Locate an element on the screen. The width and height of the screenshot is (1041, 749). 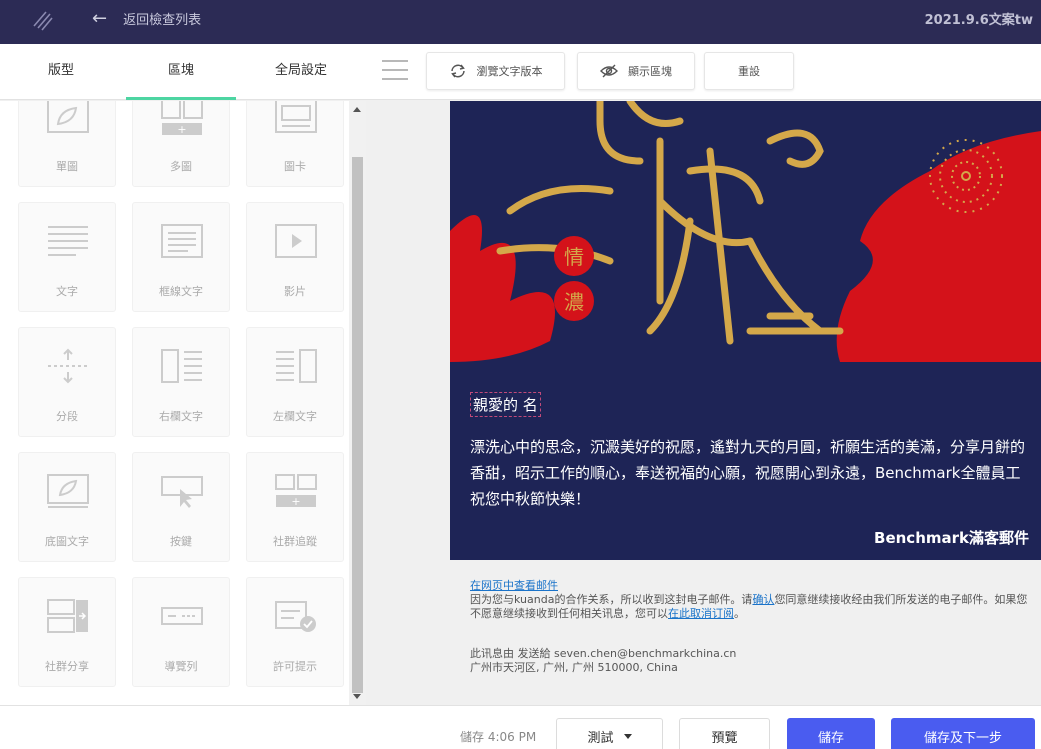
test-dropdown-button: 測試 is located at coordinates (609, 733).